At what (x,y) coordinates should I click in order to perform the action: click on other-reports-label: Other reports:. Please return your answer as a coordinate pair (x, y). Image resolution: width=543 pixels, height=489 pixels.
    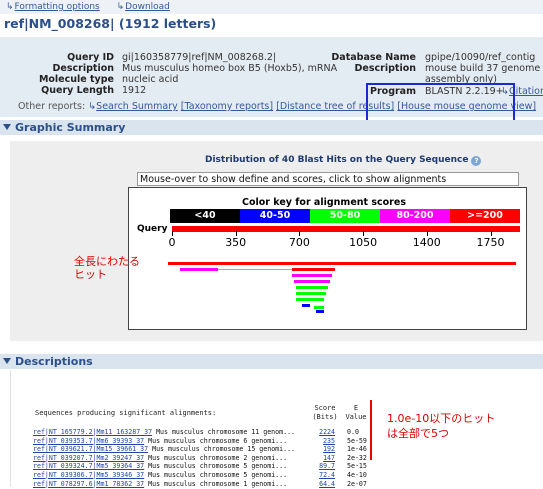
    Looking at the image, I should click on (52, 106).